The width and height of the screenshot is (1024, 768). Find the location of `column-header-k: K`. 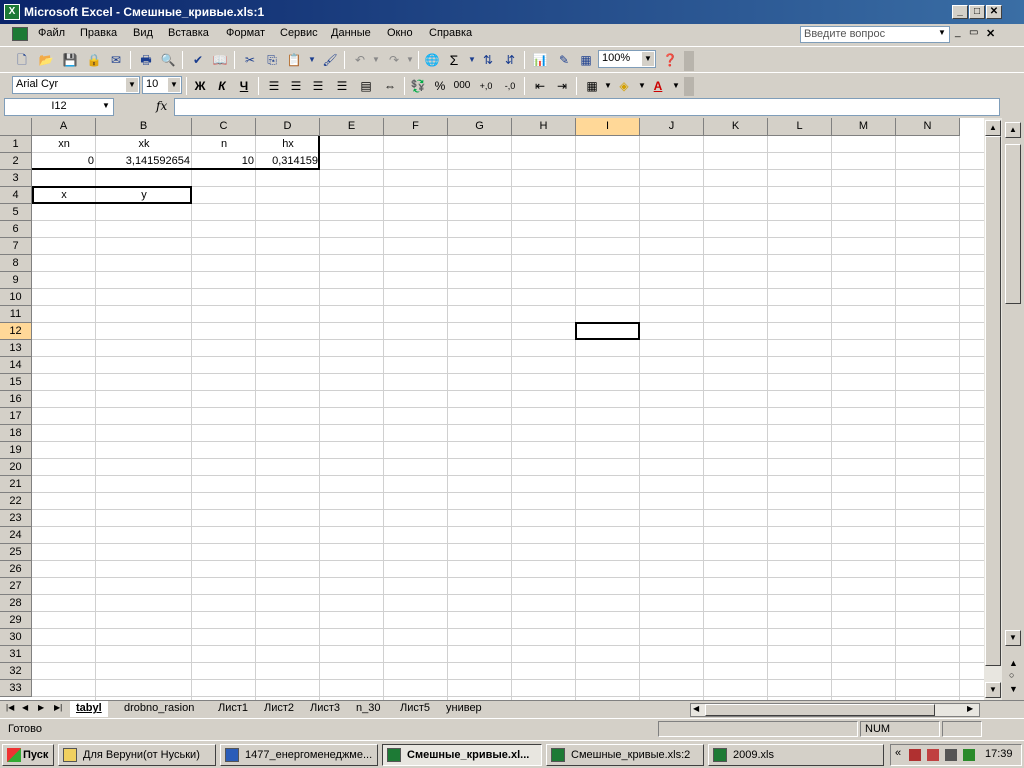

column-header-k: K is located at coordinates (736, 127).